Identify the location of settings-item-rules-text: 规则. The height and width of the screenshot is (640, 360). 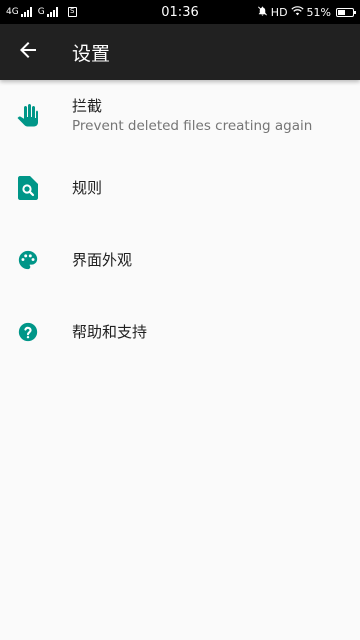
(208, 188).